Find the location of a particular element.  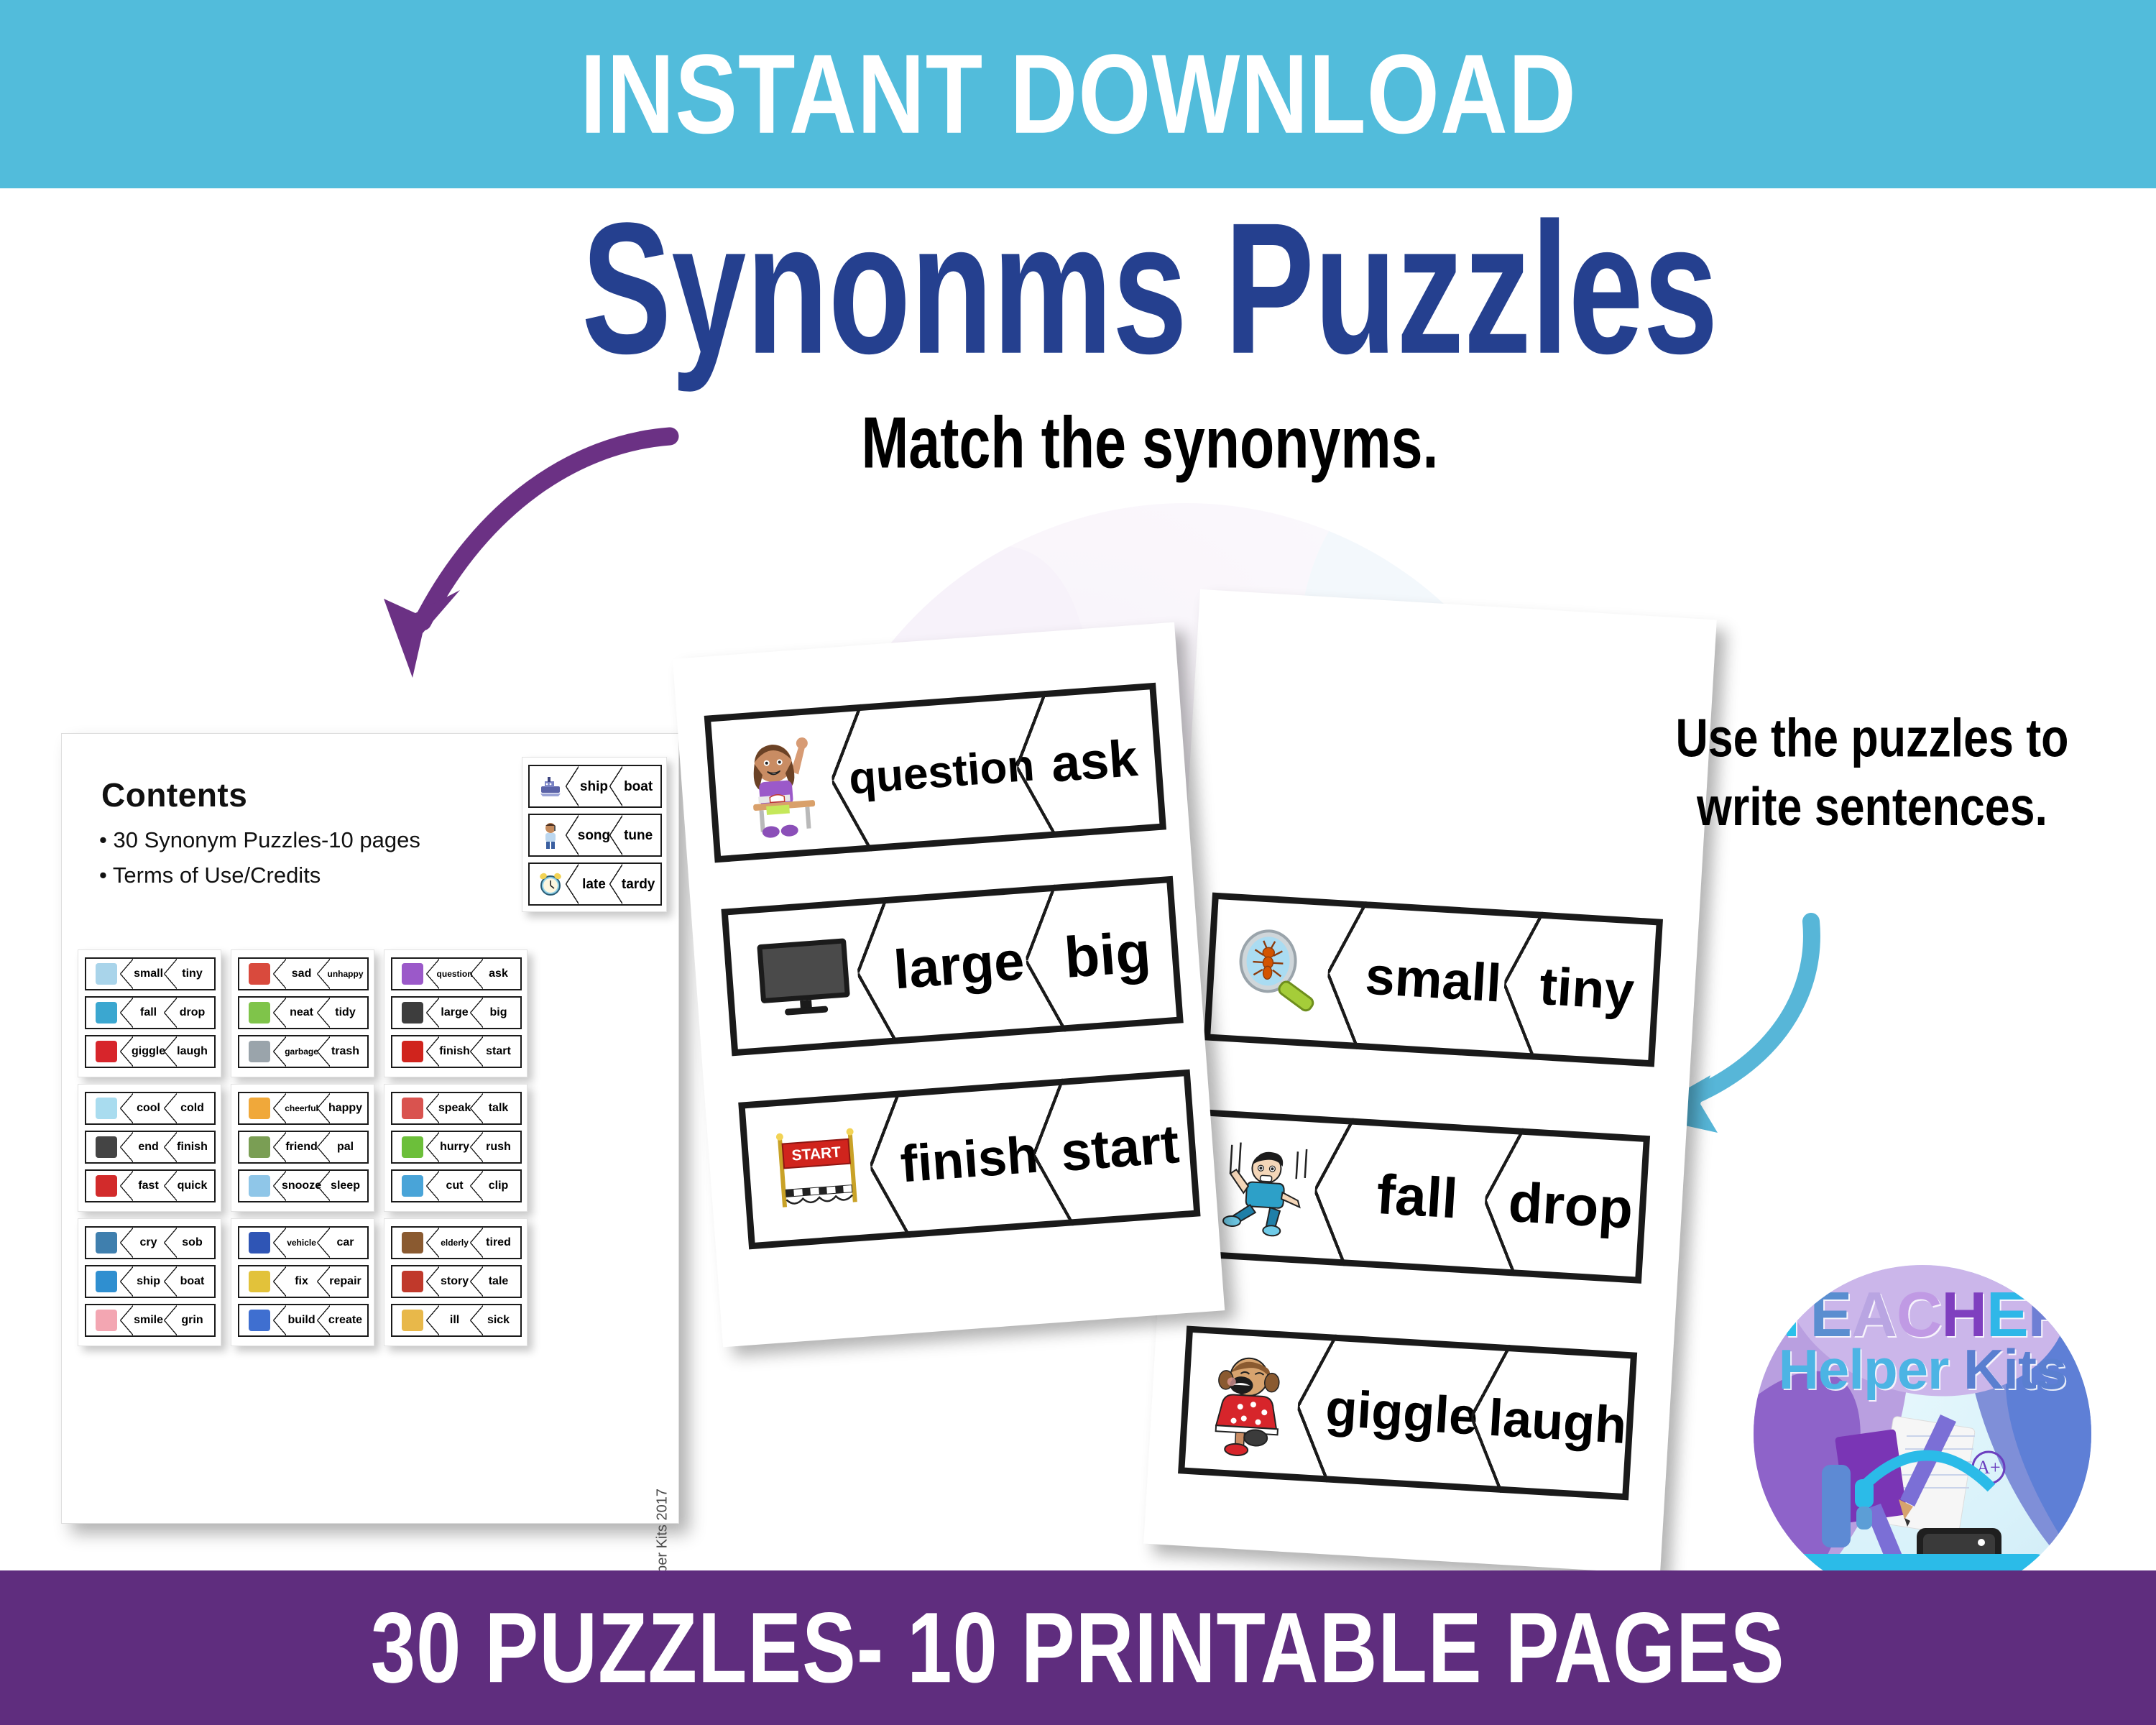

puzzle-word-left: build is located at coordinates (301, 1320).